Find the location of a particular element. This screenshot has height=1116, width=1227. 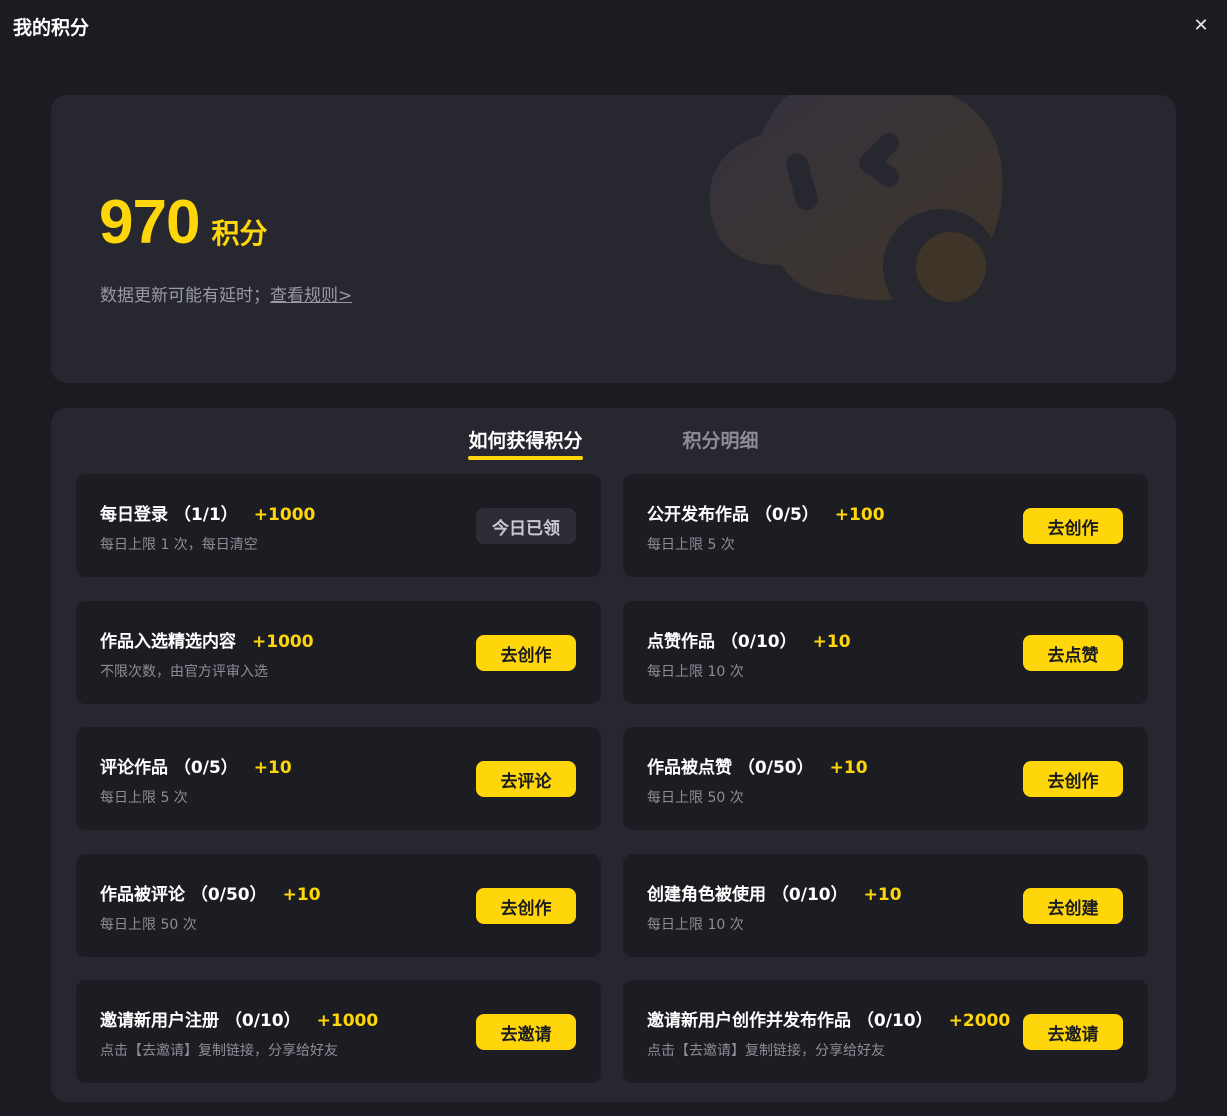

task-title: 作品被点赞 （0/50） +10 is located at coordinates (757, 765).